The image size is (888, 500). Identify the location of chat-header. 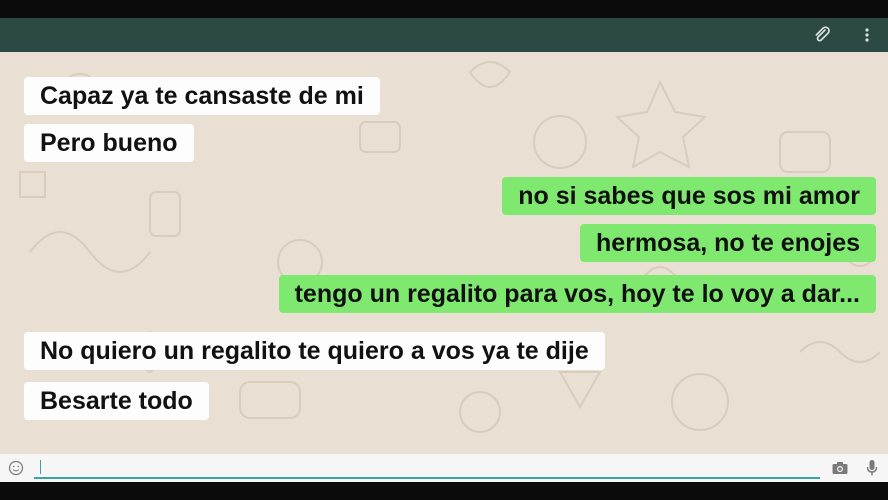
(444, 35).